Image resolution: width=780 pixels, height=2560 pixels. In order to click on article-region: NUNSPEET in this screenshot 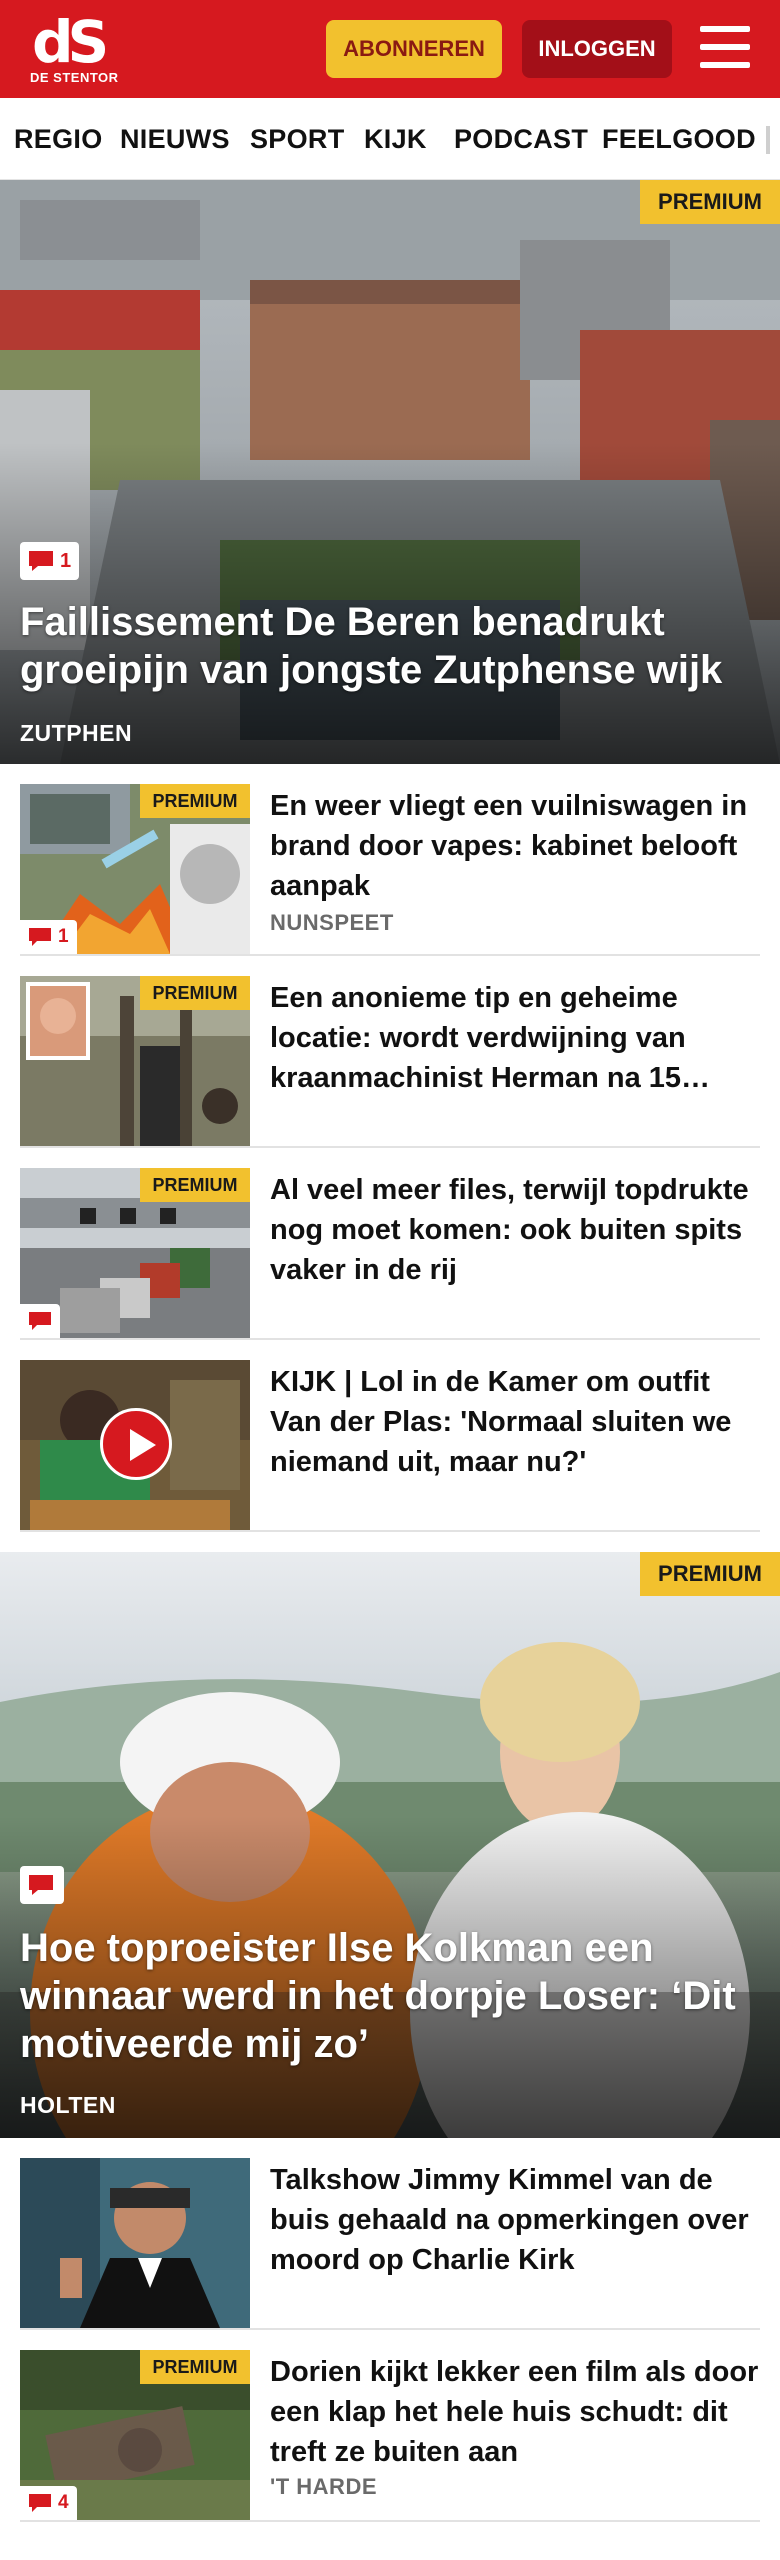, I will do `click(332, 923)`.